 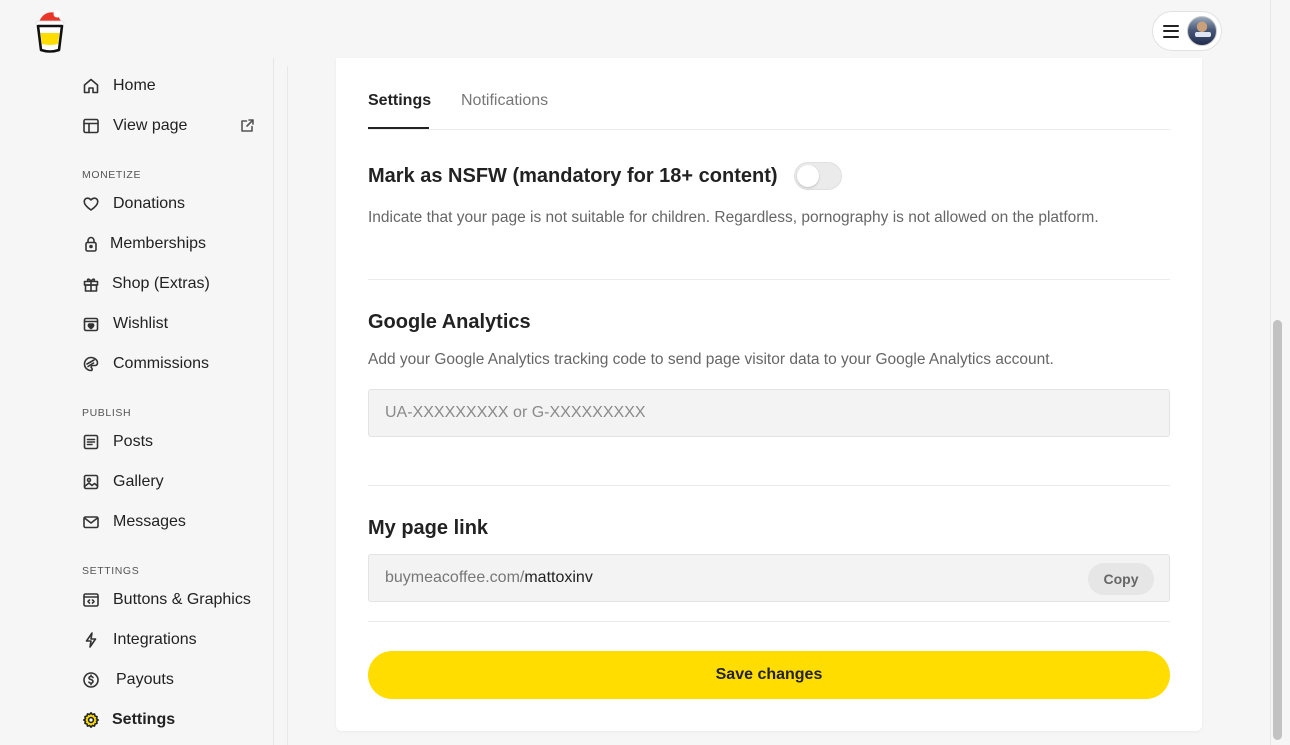 What do you see at coordinates (161, 363) in the screenshot?
I see `sidebar-item-label: Commissions` at bounding box center [161, 363].